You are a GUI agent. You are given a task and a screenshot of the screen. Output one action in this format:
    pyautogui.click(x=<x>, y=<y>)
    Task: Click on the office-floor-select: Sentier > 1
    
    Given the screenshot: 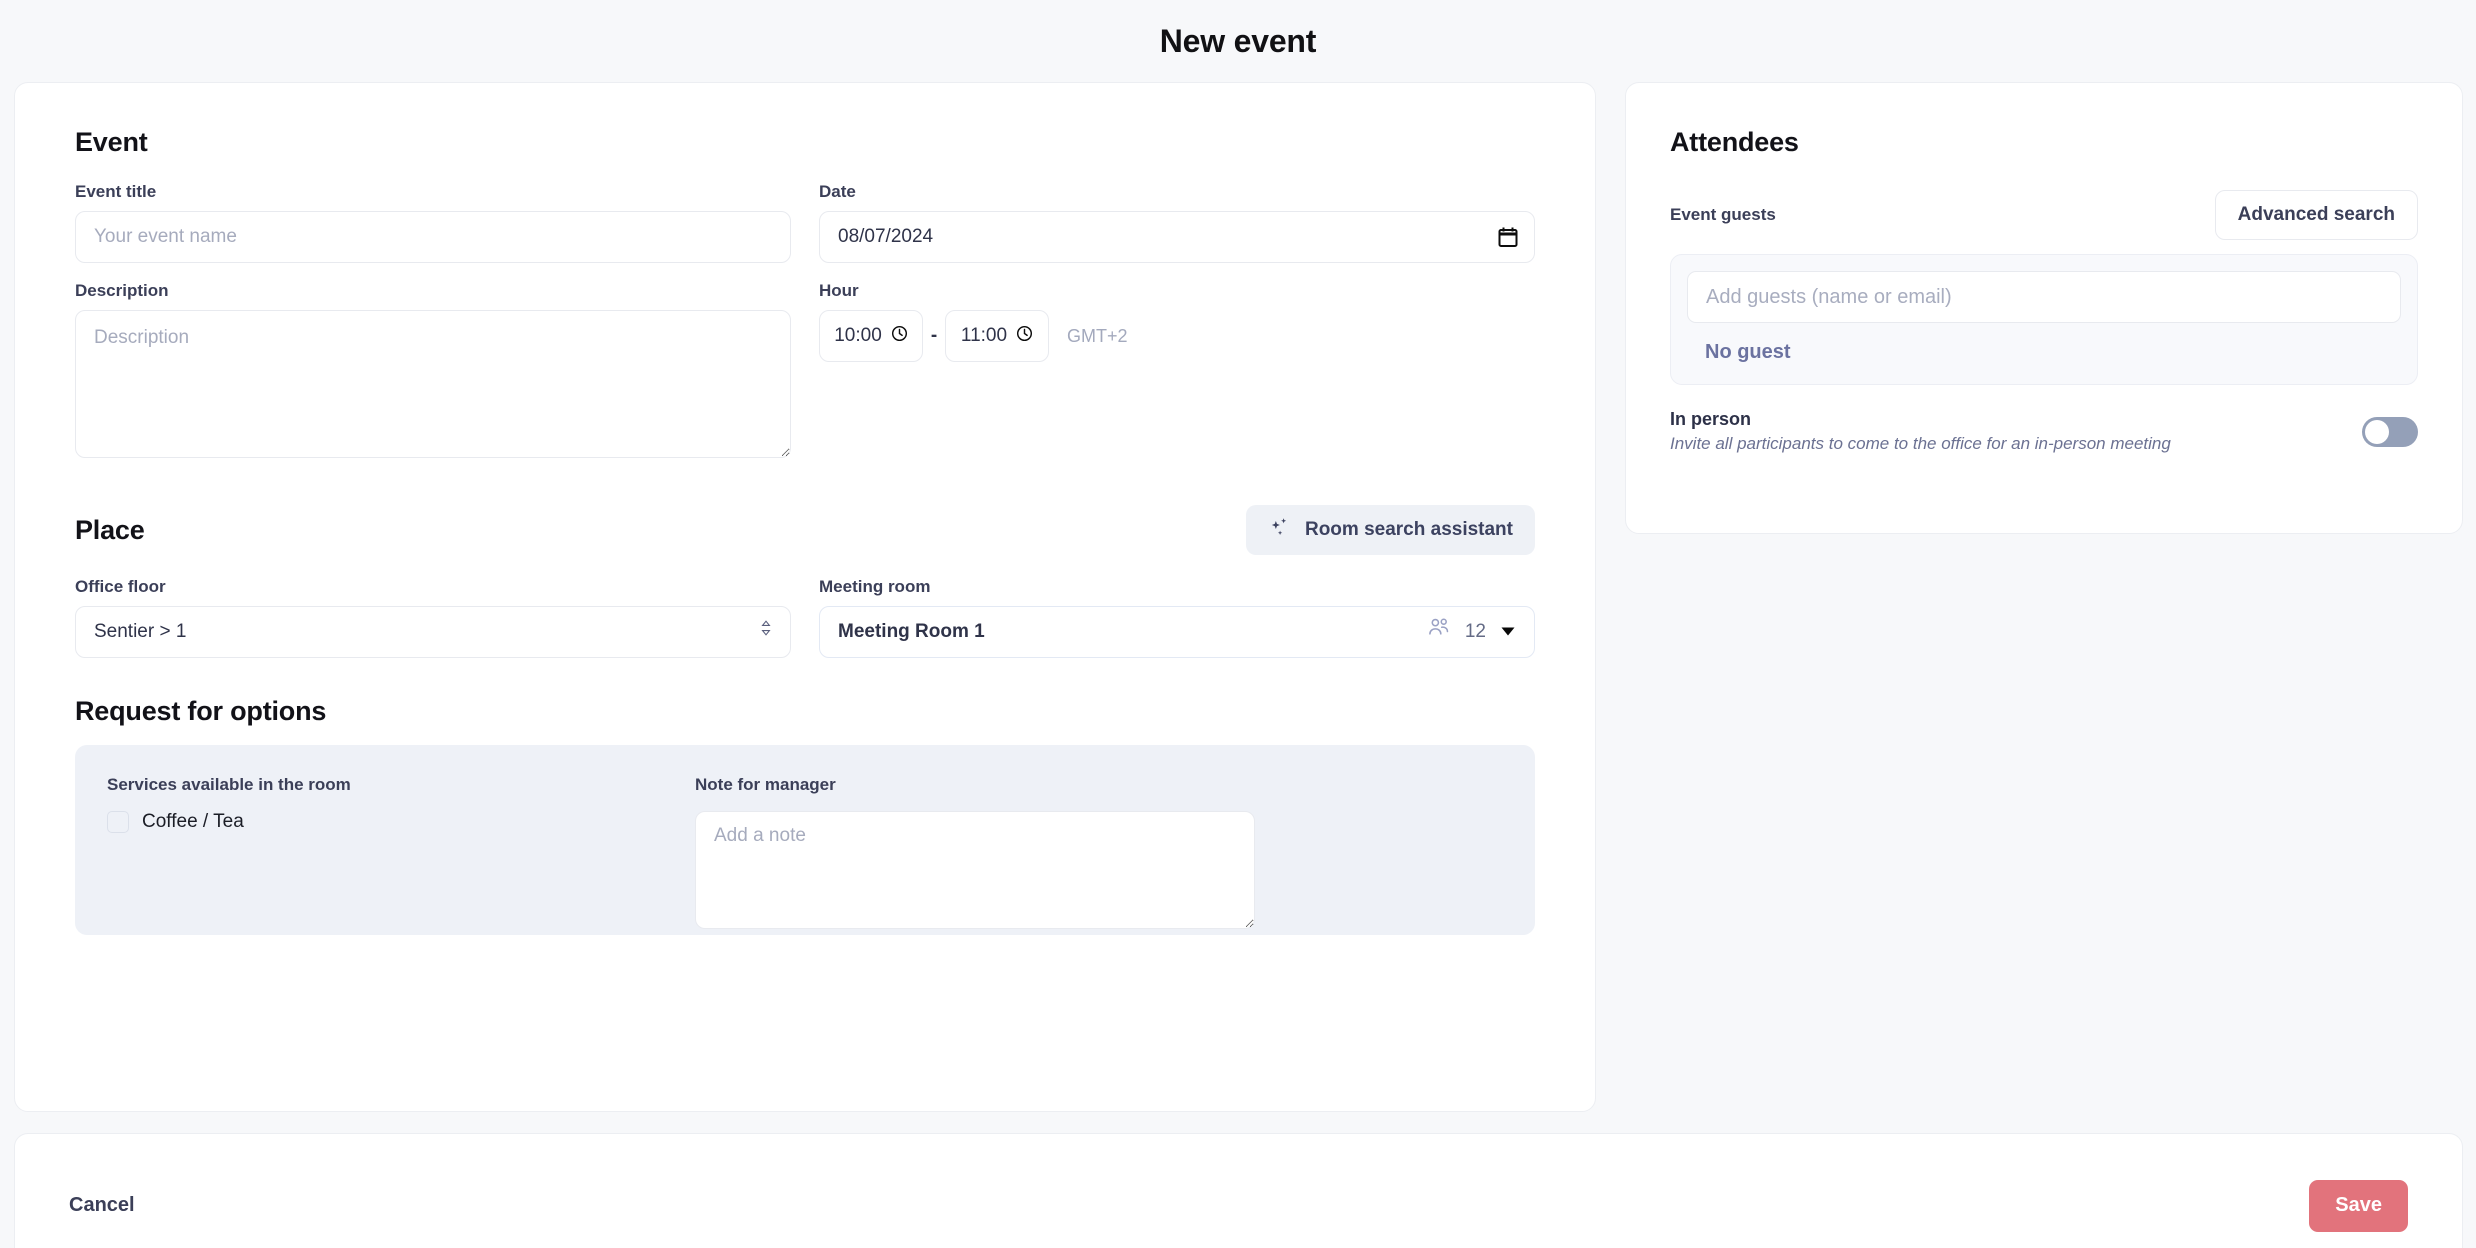 What is the action you would take?
    pyautogui.click(x=433, y=632)
    